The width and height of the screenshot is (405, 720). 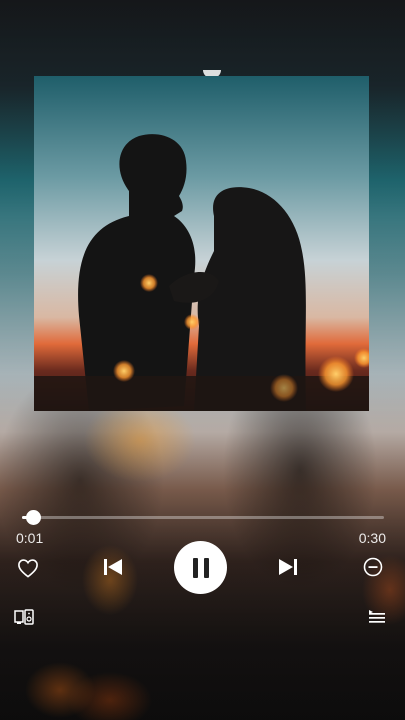 What do you see at coordinates (372, 538) in the screenshot?
I see `total-time: 0:30` at bounding box center [372, 538].